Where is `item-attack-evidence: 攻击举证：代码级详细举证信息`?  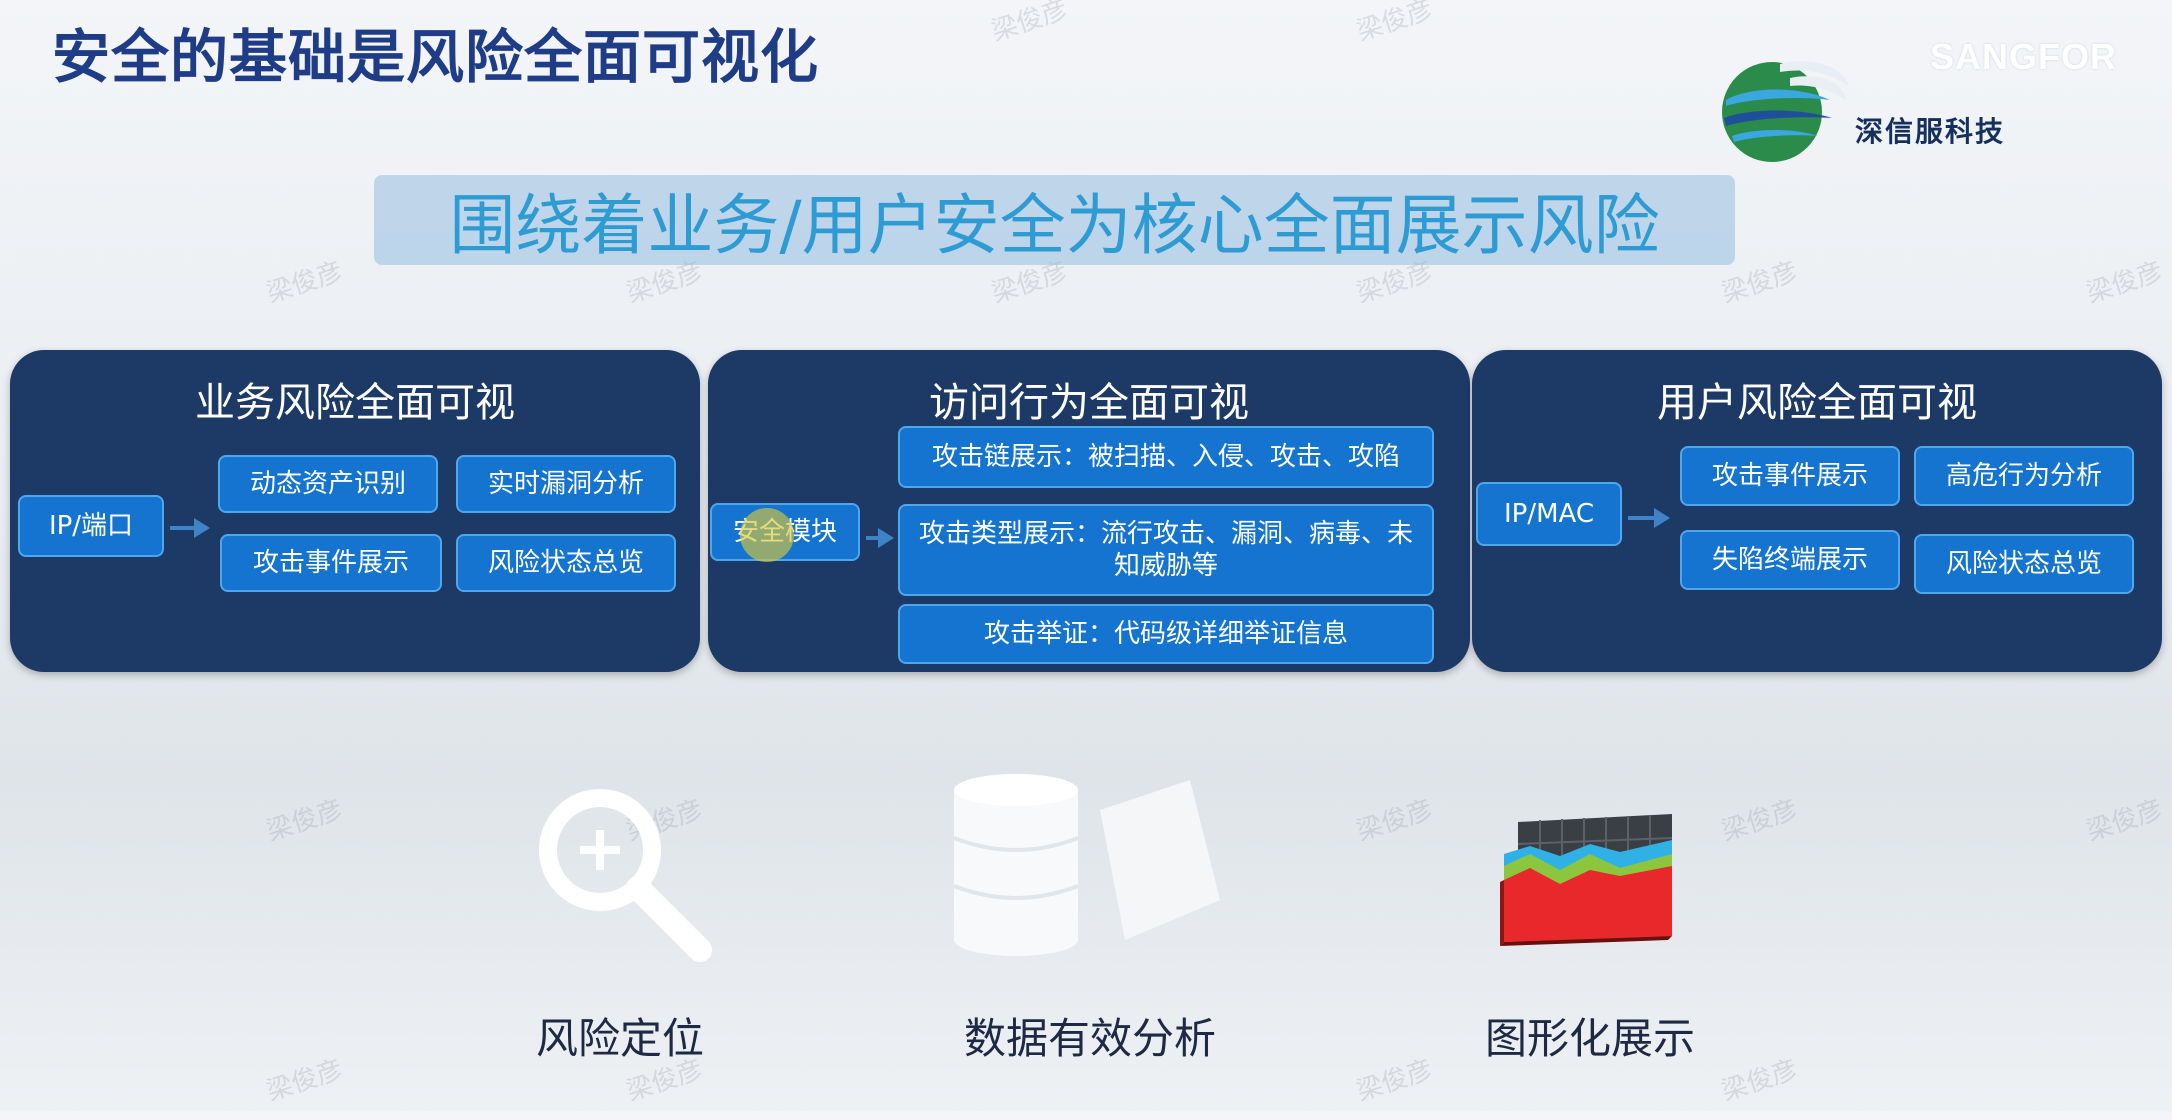
item-attack-evidence: 攻击举证：代码级详细举证信息 is located at coordinates (1166, 634).